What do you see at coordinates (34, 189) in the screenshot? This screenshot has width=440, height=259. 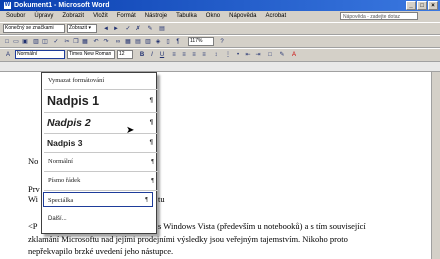 I see `doc-text-fragment: Prv` at bounding box center [34, 189].